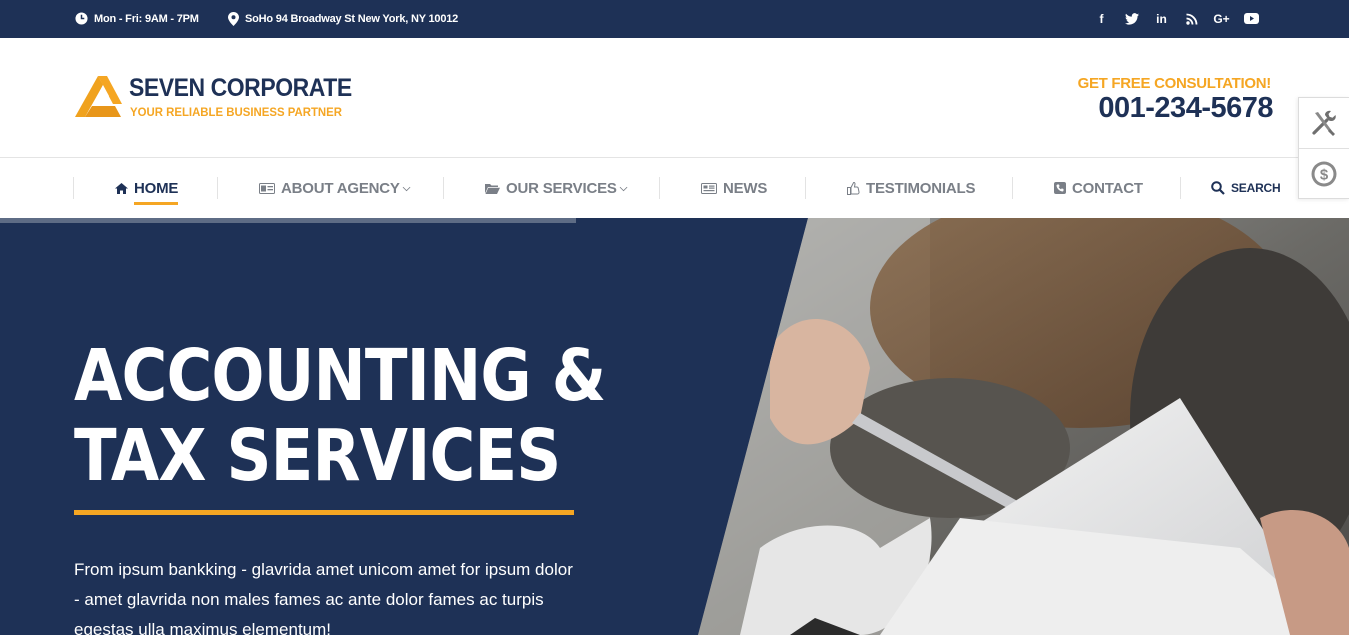 The height and width of the screenshot is (635, 1349). I want to click on social-links: f in G+, so click(1176, 18).